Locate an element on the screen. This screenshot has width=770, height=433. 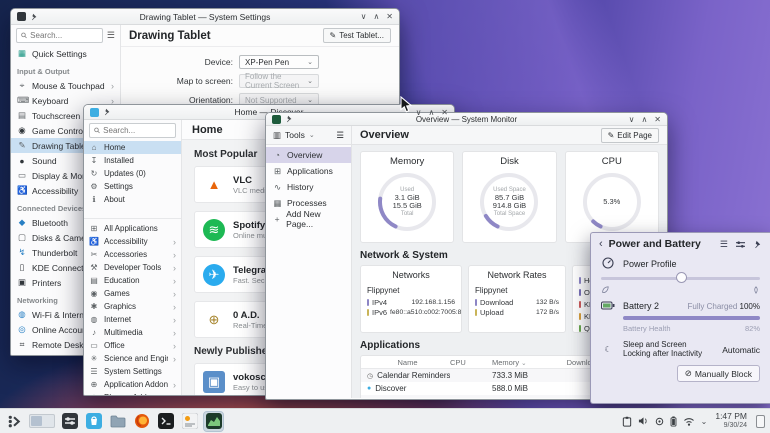
sidebar-item: ⊞ All Applications is located at coordinates (132, 228).